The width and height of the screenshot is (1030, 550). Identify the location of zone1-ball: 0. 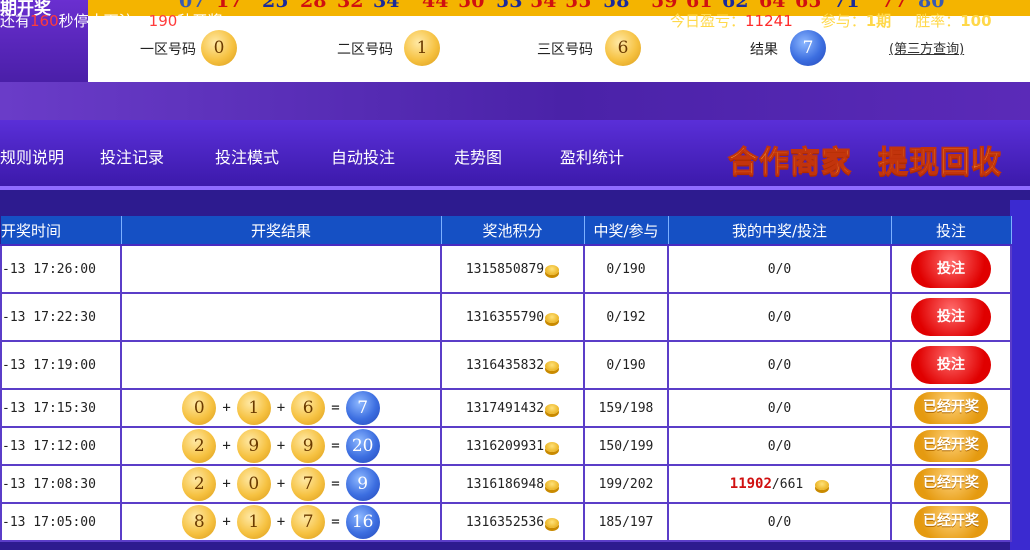
(219, 48).